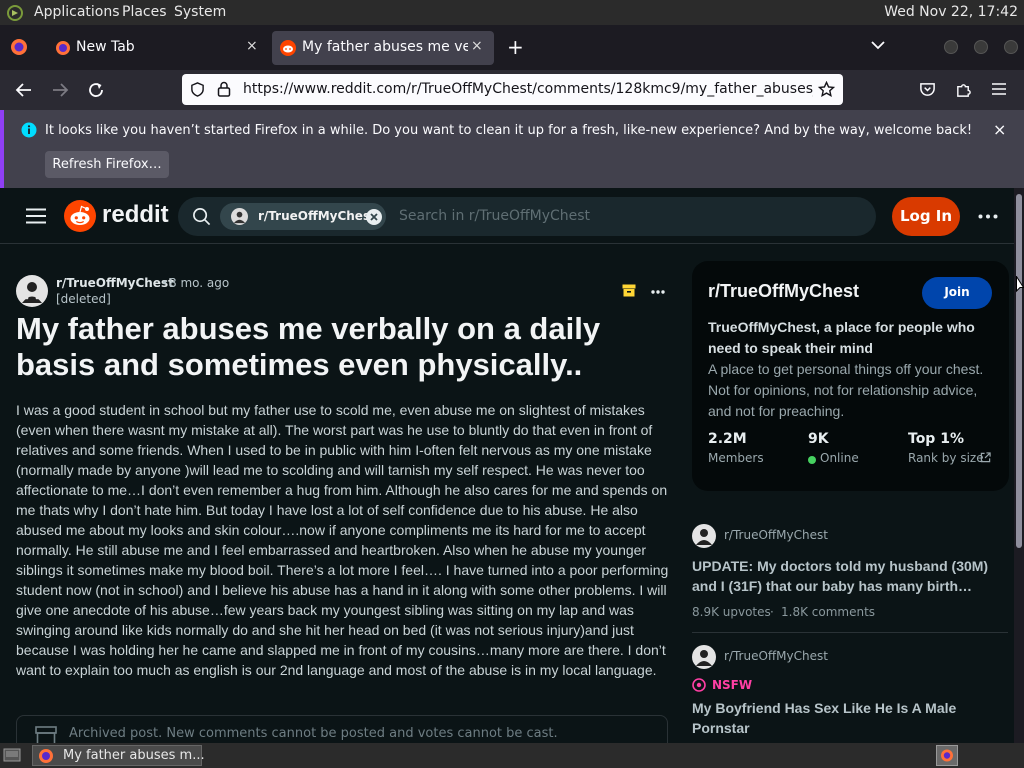  What do you see at coordinates (77, 12) in the screenshot?
I see `menu-applications: Applications` at bounding box center [77, 12].